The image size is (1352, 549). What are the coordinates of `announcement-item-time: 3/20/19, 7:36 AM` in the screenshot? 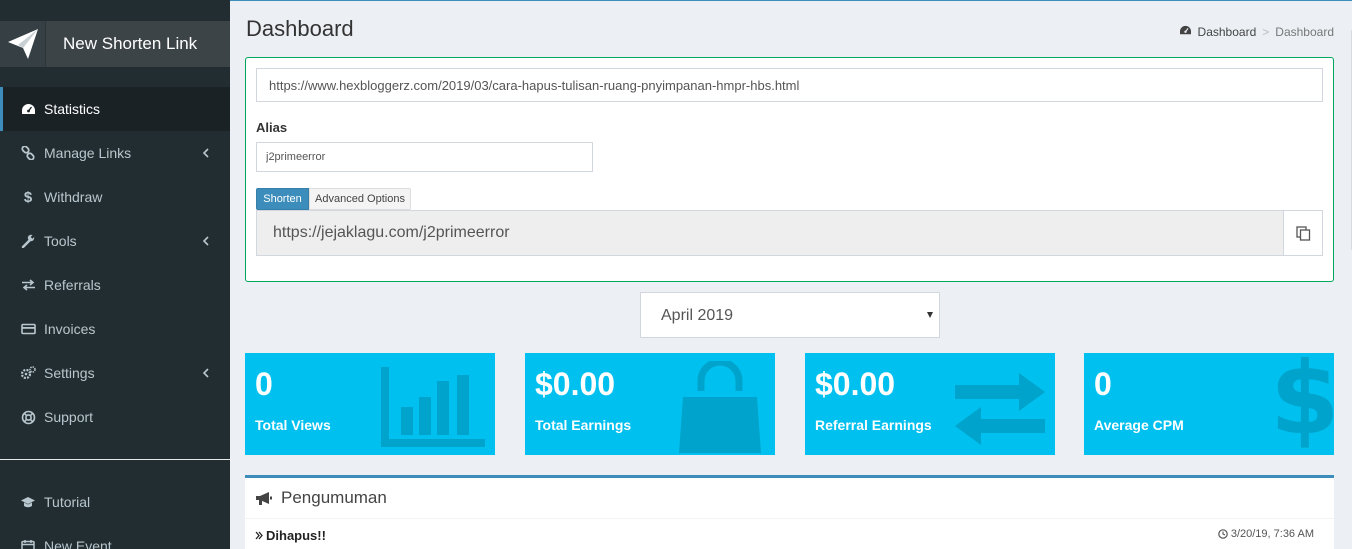 It's located at (1266, 534).